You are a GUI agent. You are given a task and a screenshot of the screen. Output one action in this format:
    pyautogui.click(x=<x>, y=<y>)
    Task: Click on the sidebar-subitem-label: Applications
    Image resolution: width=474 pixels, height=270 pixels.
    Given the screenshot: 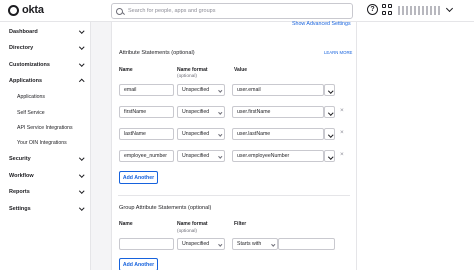 What is the action you would take?
    pyautogui.click(x=31, y=97)
    